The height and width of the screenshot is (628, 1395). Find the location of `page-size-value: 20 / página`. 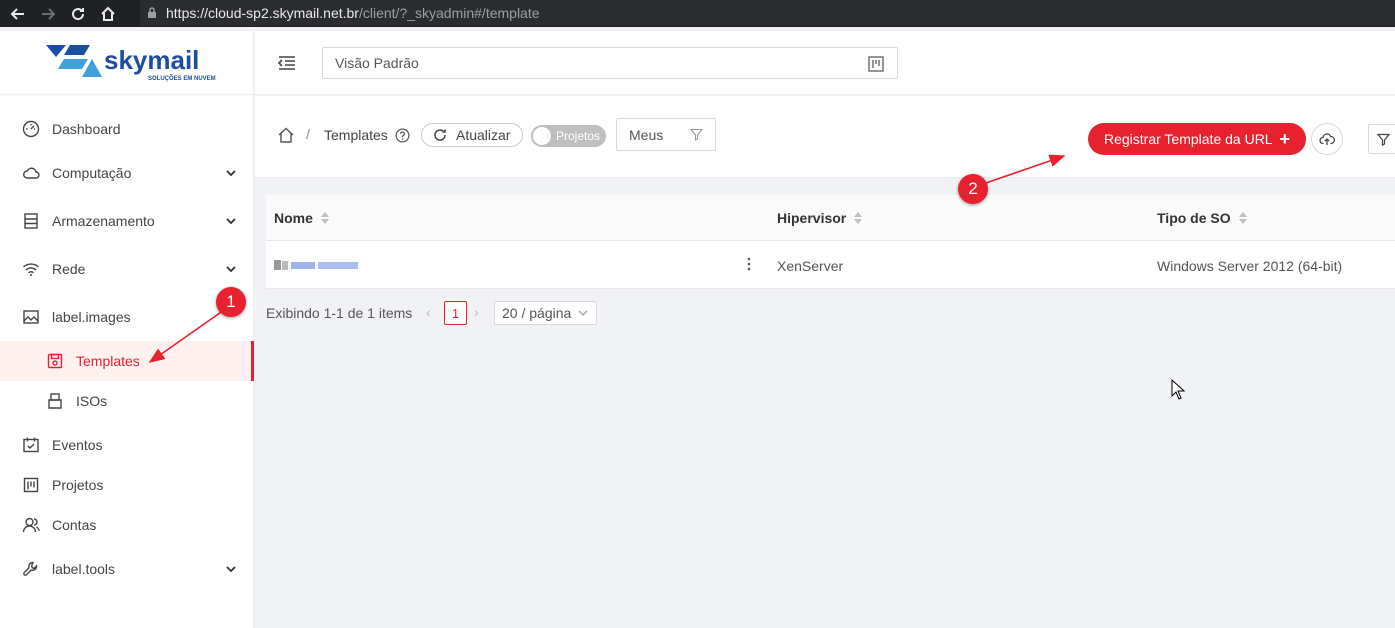

page-size-value: 20 / página is located at coordinates (537, 313).